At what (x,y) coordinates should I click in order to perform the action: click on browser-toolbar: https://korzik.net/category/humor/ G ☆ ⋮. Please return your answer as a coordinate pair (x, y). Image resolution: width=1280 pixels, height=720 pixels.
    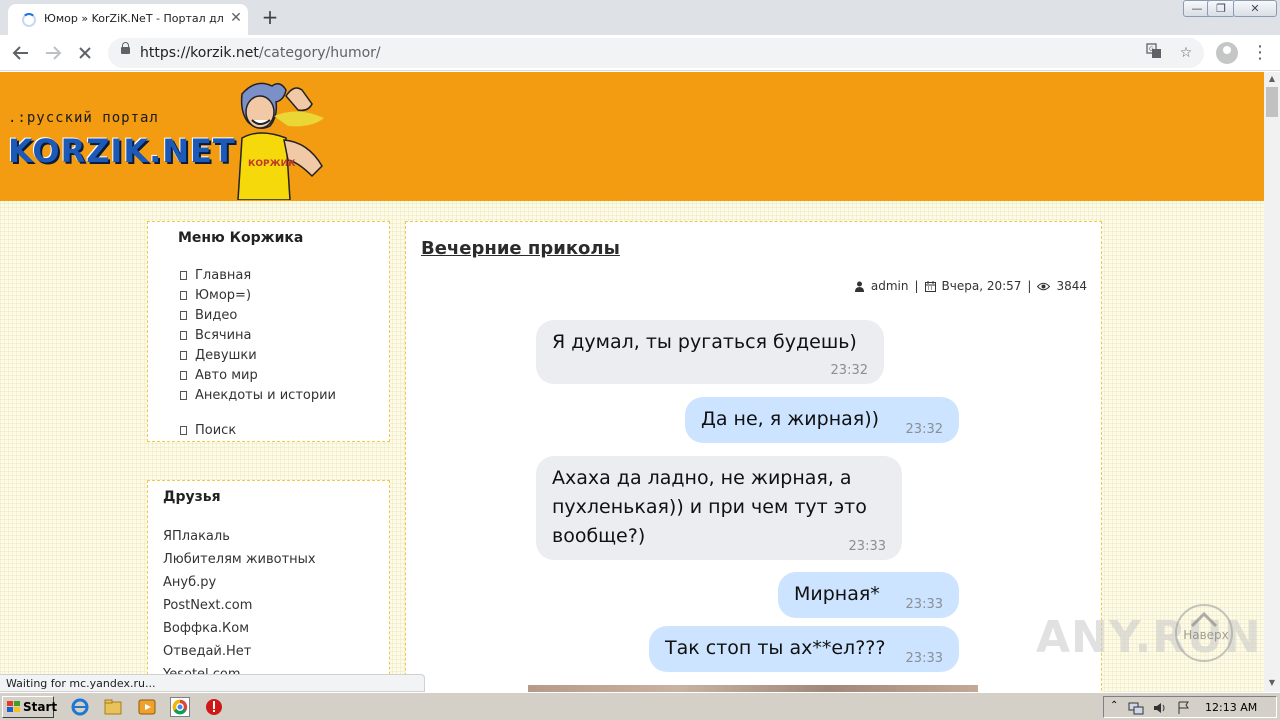
    Looking at the image, I should click on (640, 53).